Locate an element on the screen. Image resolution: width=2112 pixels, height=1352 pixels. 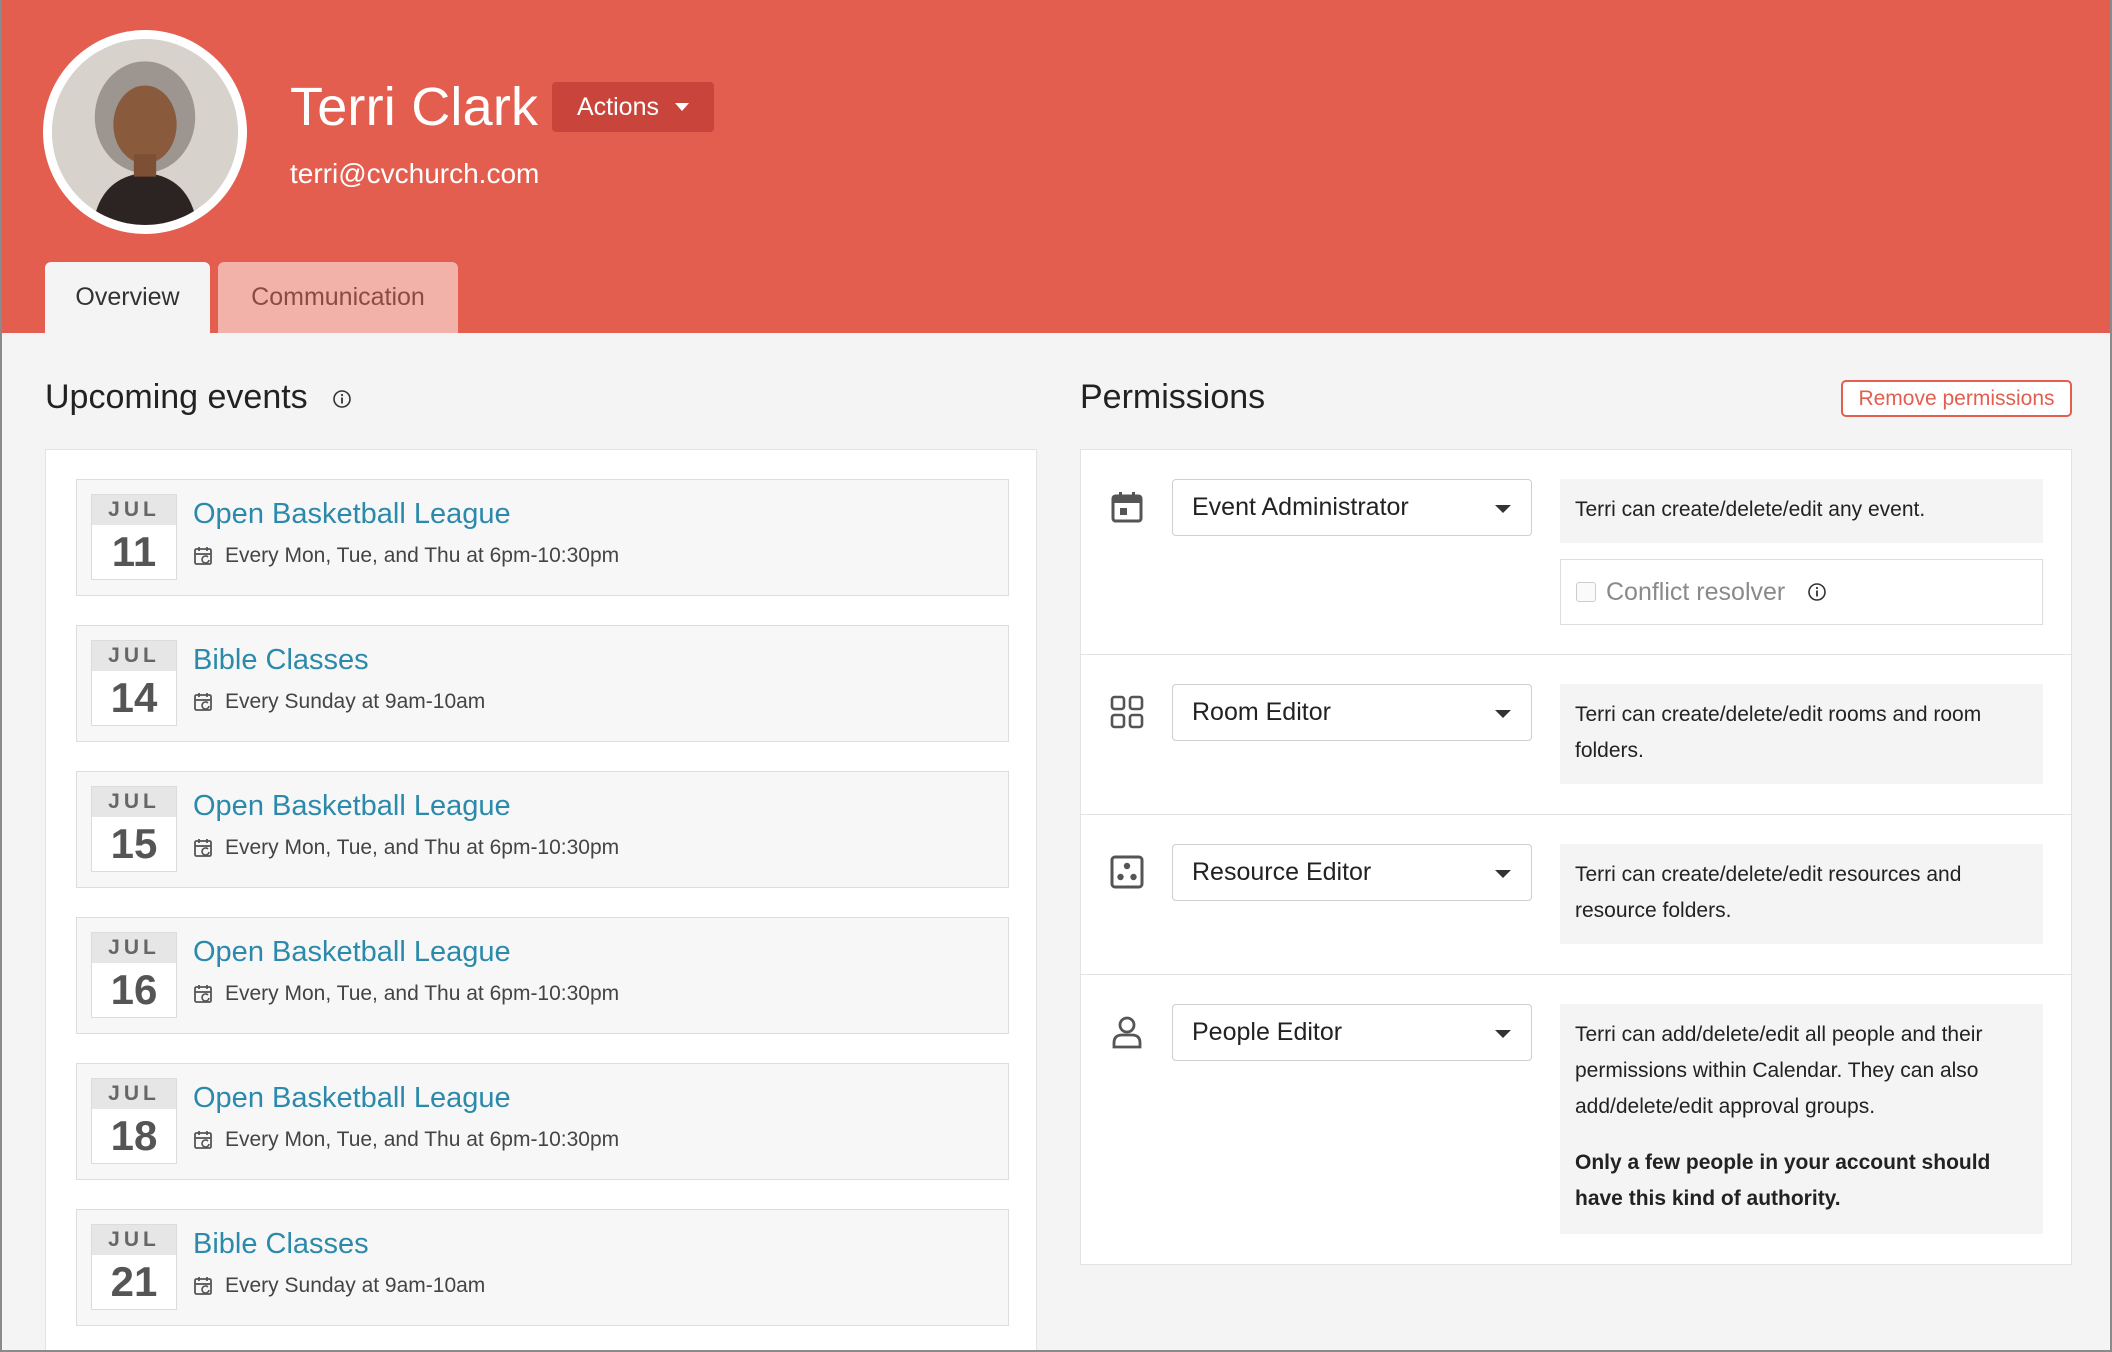
role-select-rooms: Room Editor is located at coordinates (1352, 712).